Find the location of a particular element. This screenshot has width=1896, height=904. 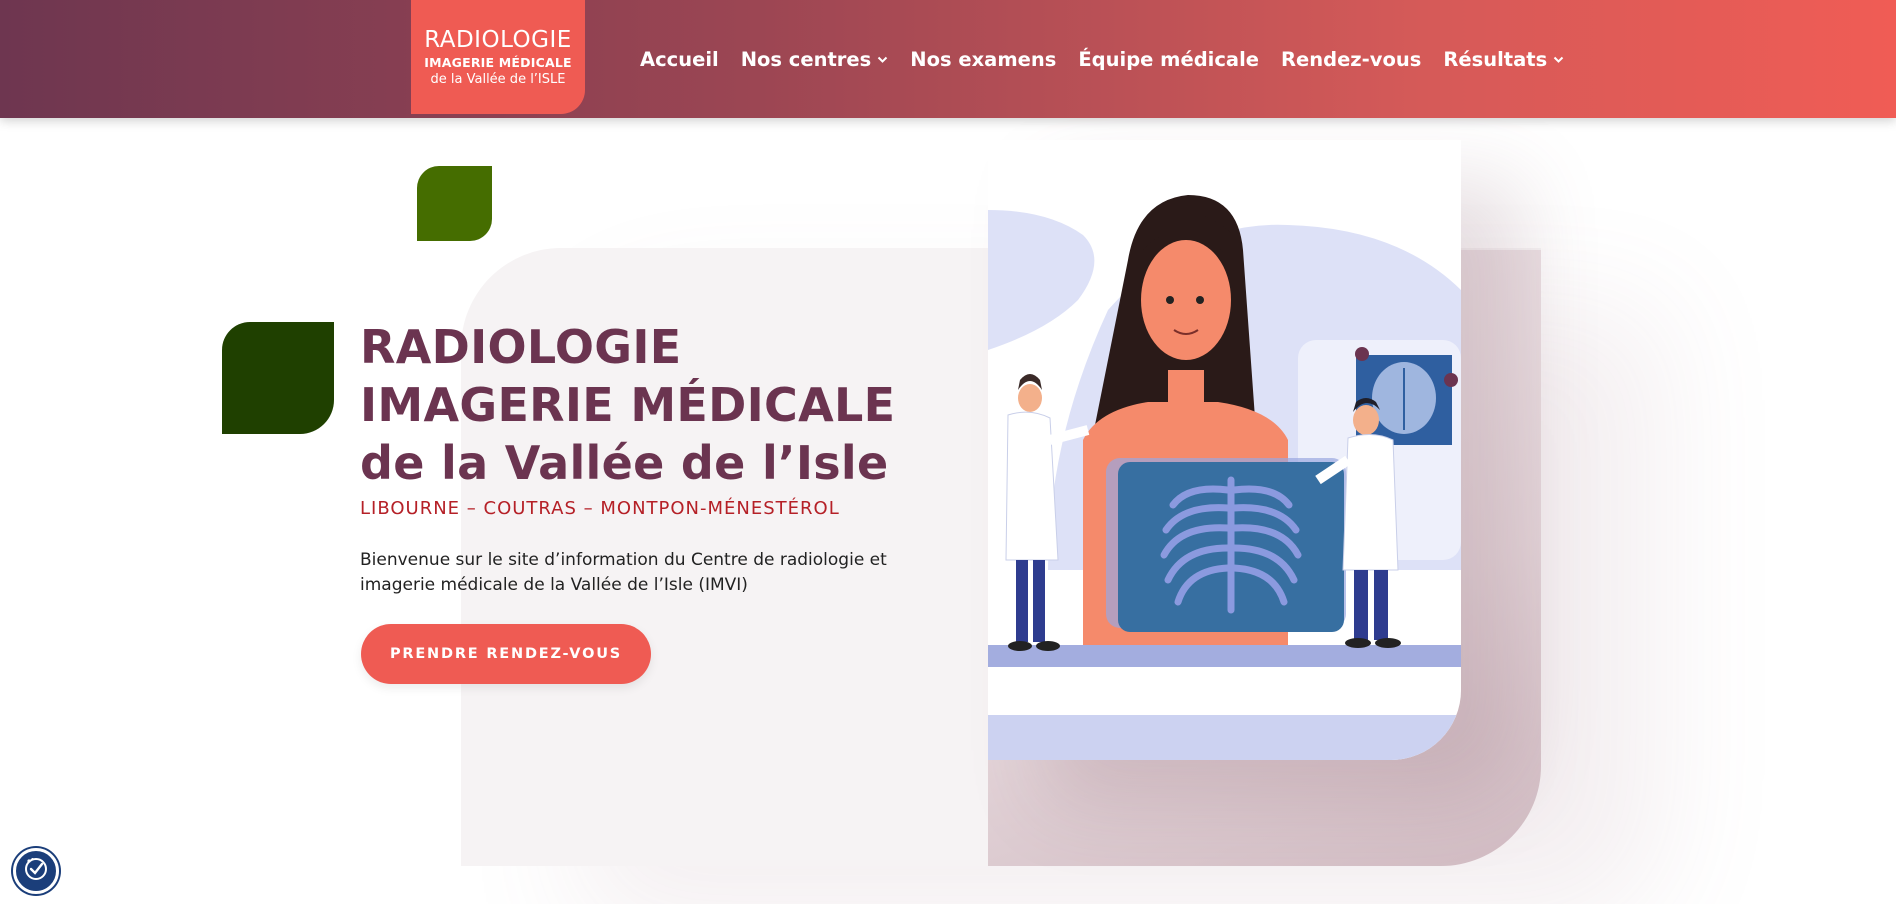

accessibility-icon is located at coordinates (36, 871).